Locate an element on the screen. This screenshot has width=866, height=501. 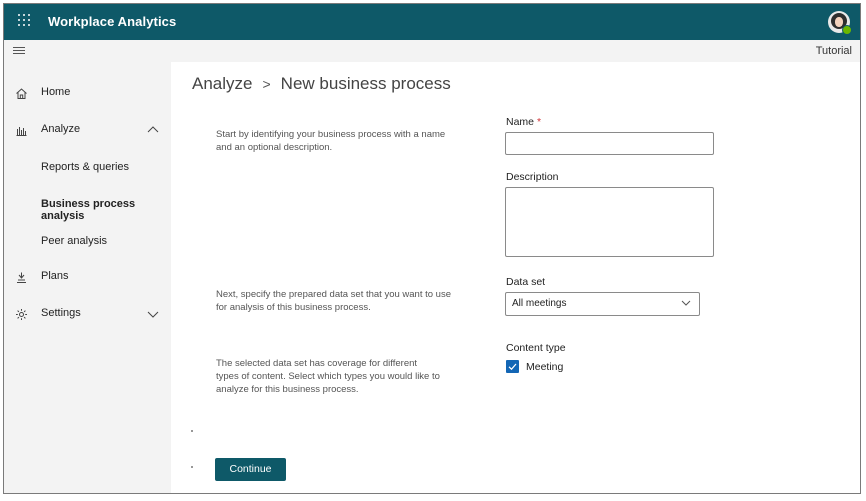
sidebar-item-analyze: Analyze is located at coordinates (87, 130).